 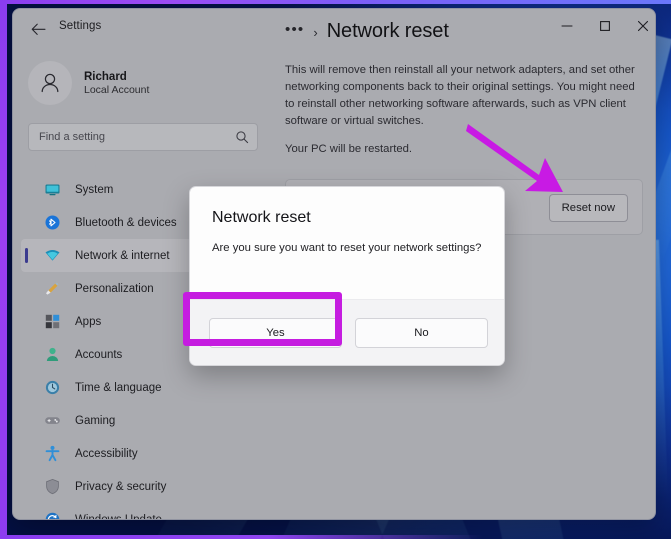 What do you see at coordinates (94, 189) in the screenshot?
I see `sidebar-item-label: System` at bounding box center [94, 189].